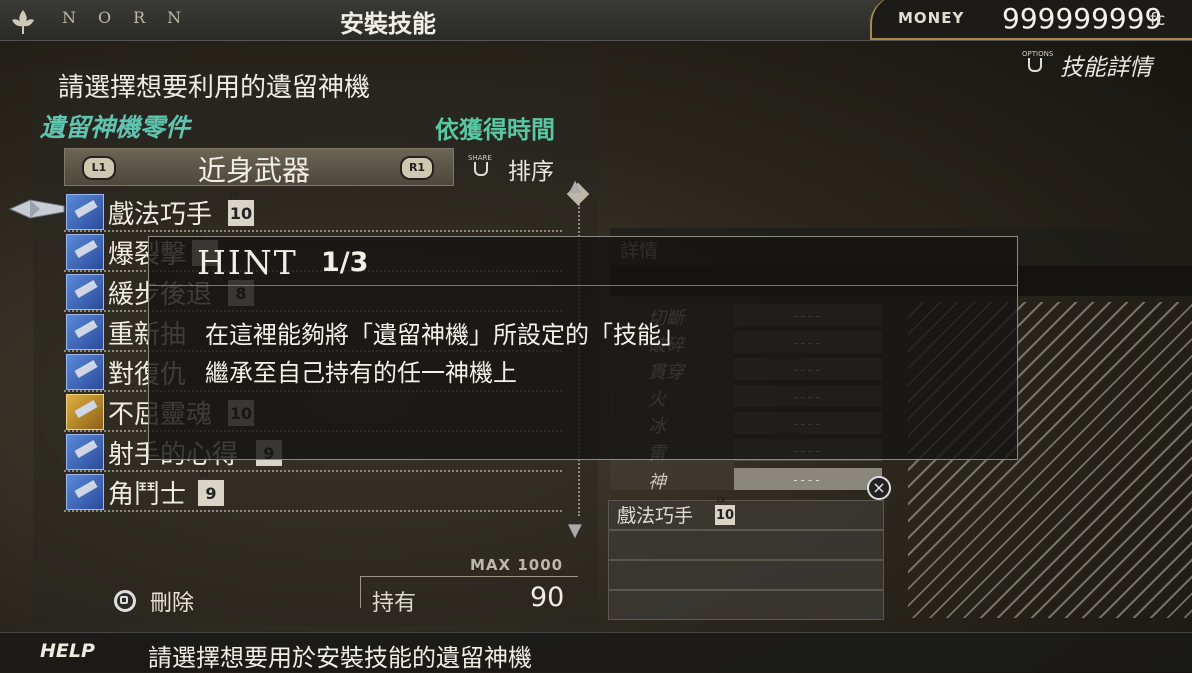  What do you see at coordinates (172, 601) in the screenshot?
I see `delete-button: 刪除` at bounding box center [172, 601].